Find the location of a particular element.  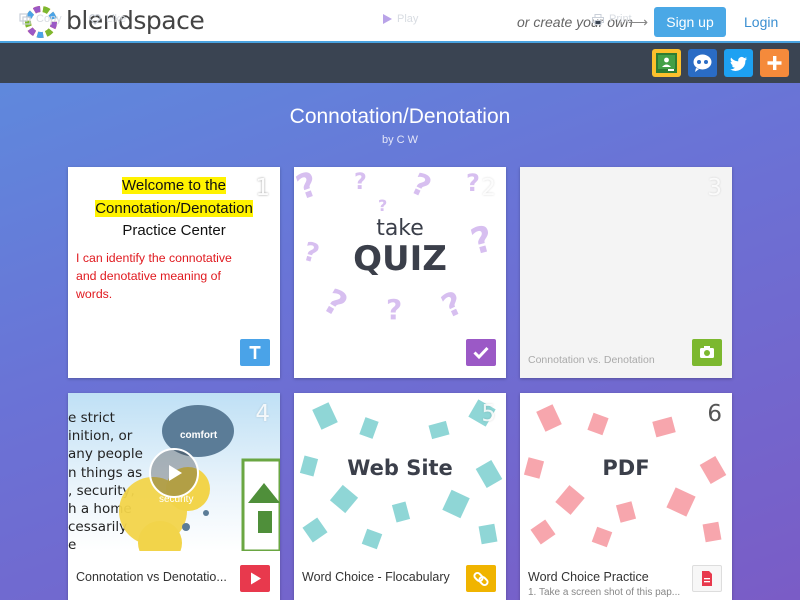

like-label: Like is located at coordinates (116, 19).